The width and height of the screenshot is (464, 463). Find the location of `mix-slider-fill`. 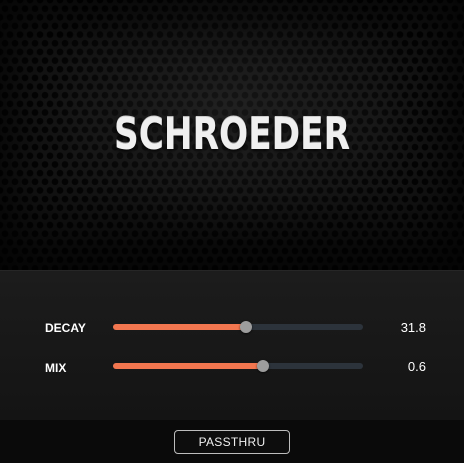

mix-slider-fill is located at coordinates (188, 366).